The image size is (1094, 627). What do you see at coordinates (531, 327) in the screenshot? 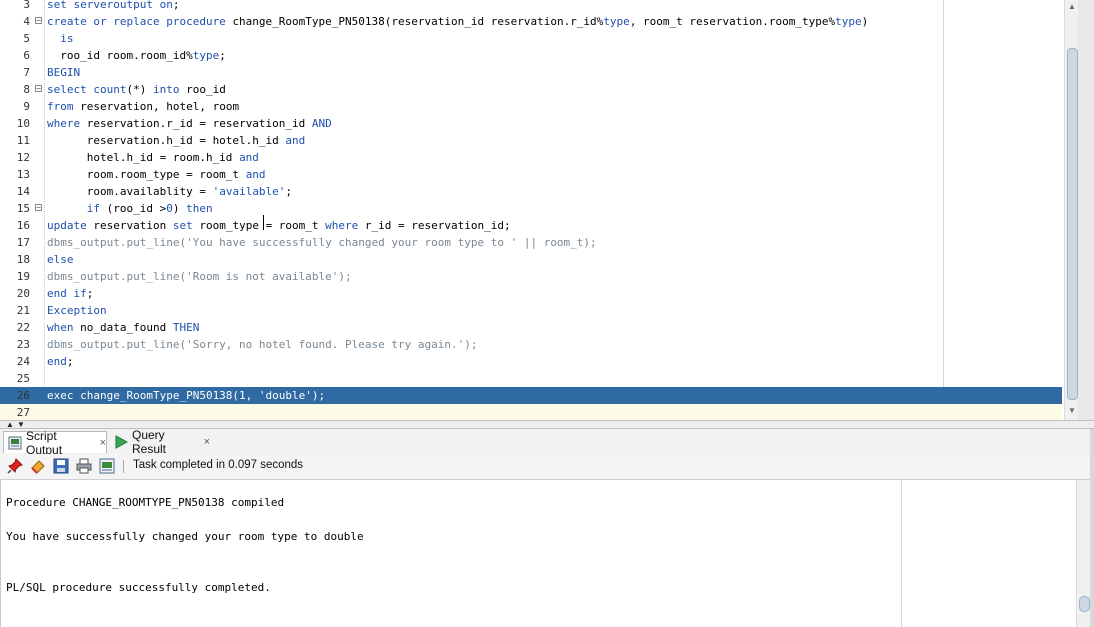
I see `code-line: 22 when no_data_found THEN` at bounding box center [531, 327].